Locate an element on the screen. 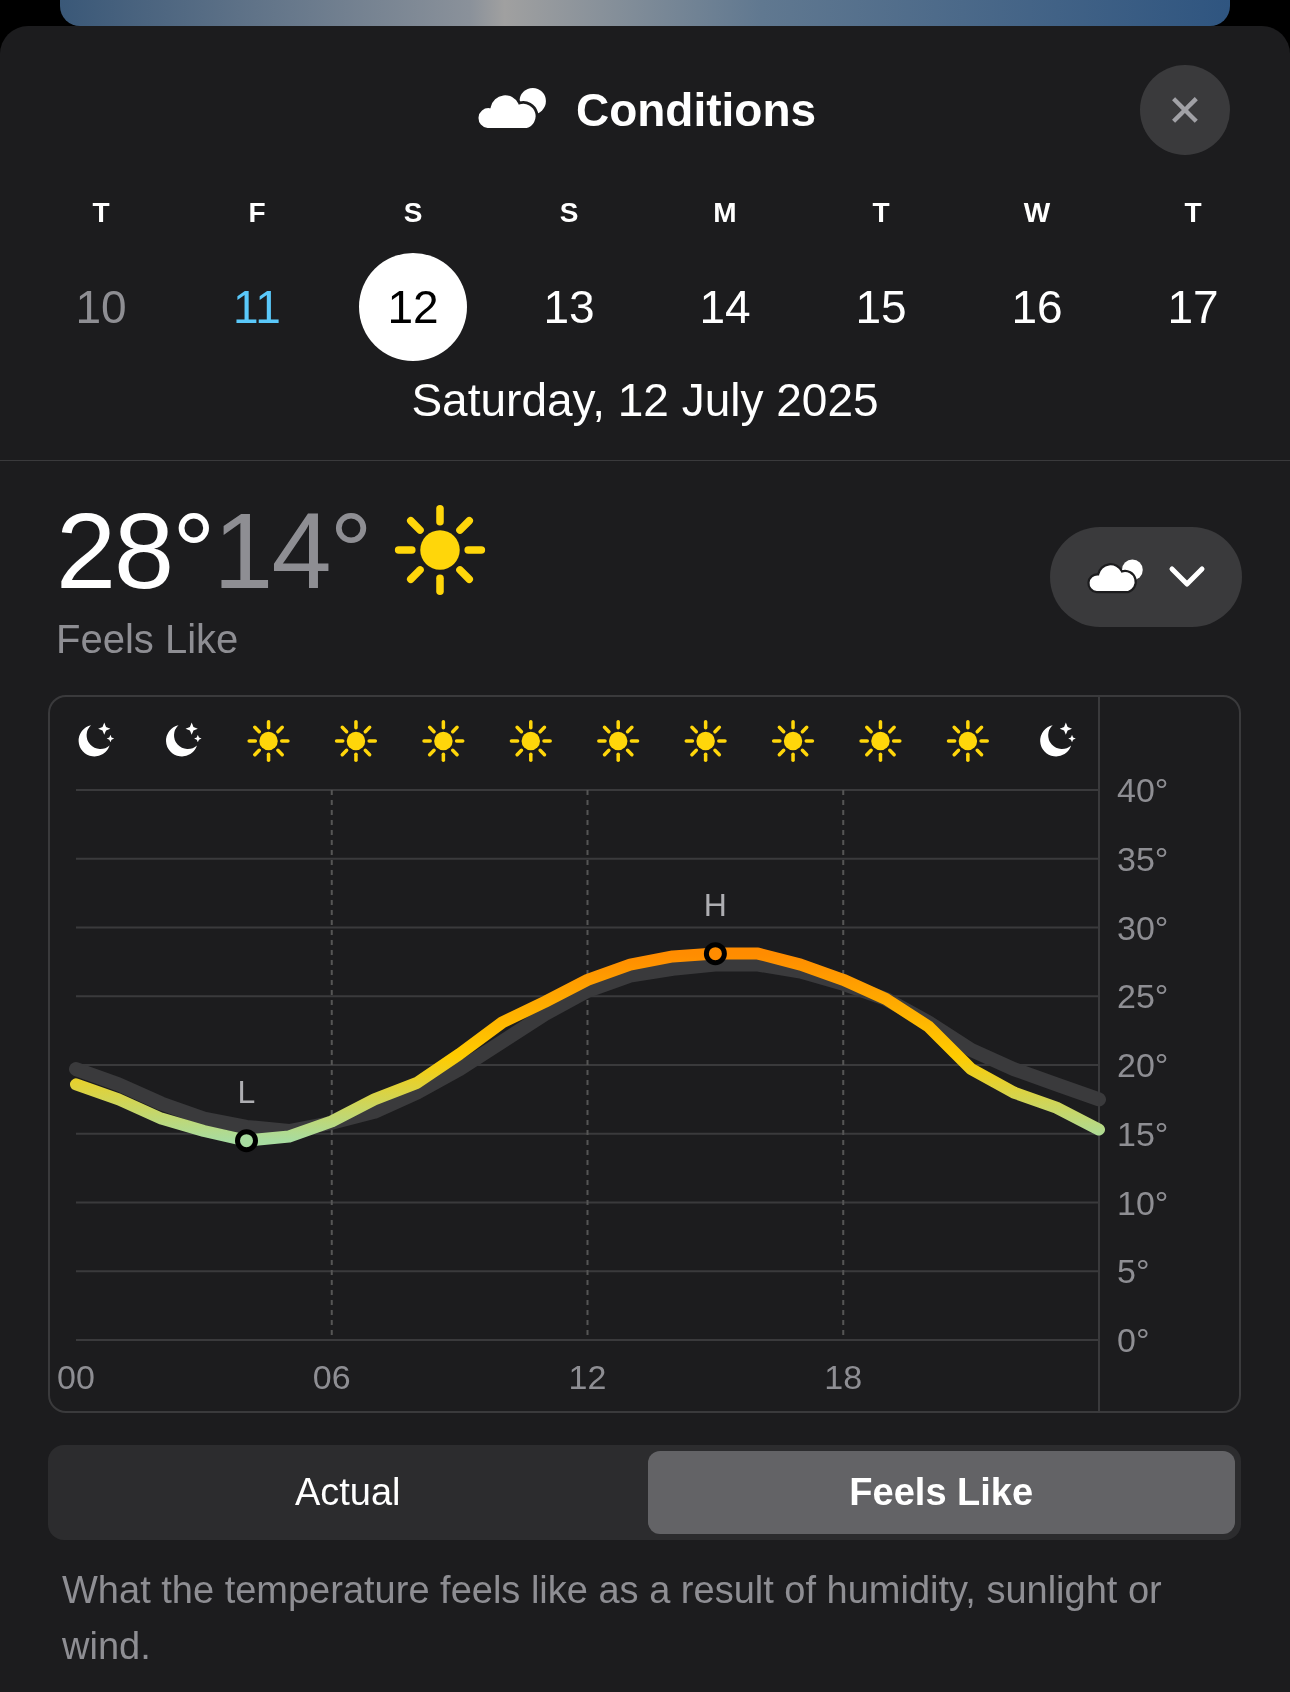  axis-label: 5° is located at coordinates (1133, 1271).